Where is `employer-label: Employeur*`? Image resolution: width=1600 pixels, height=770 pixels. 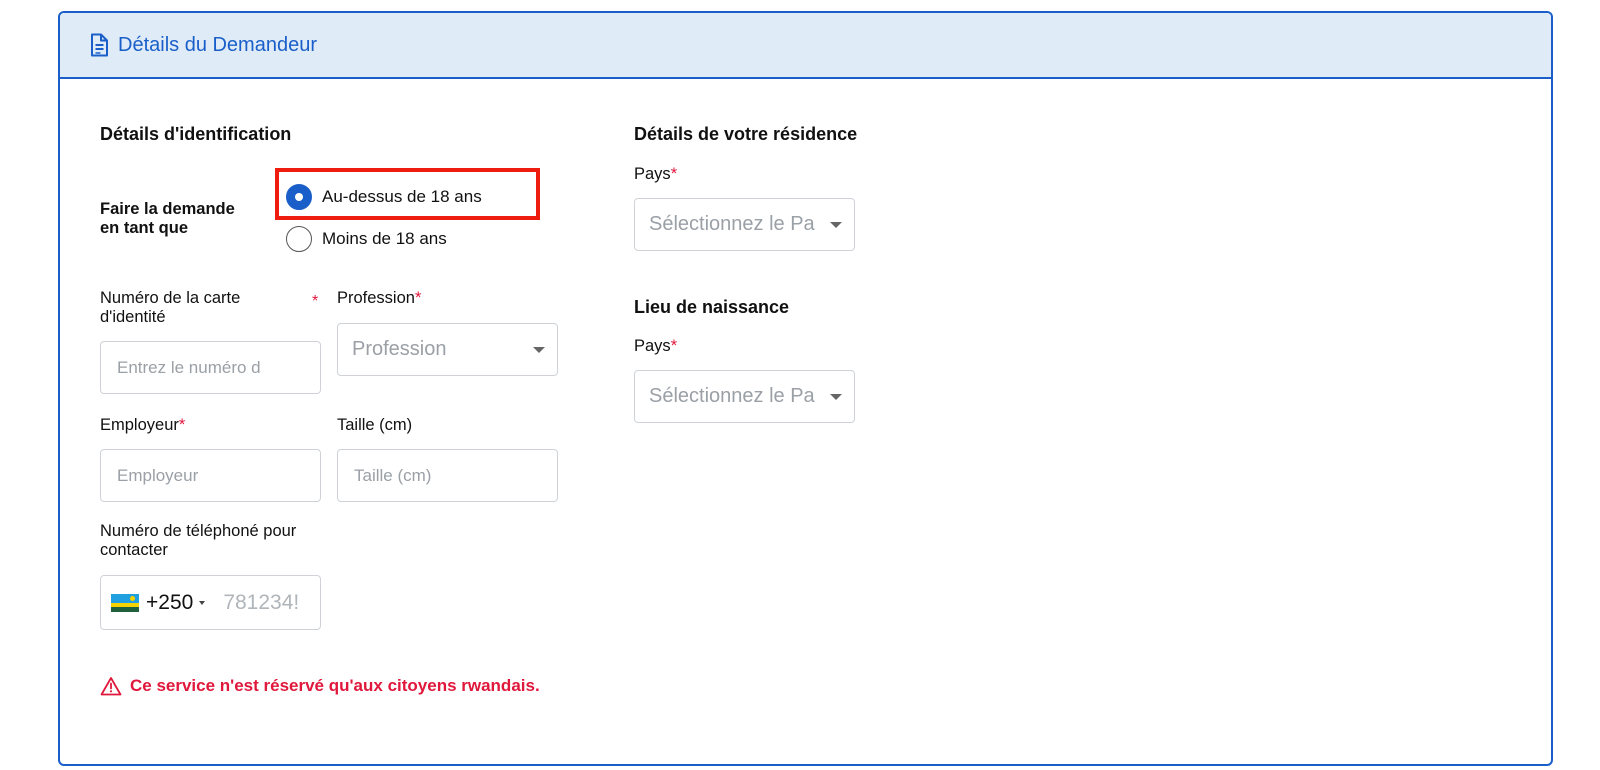
employer-label: Employeur* is located at coordinates (142, 425).